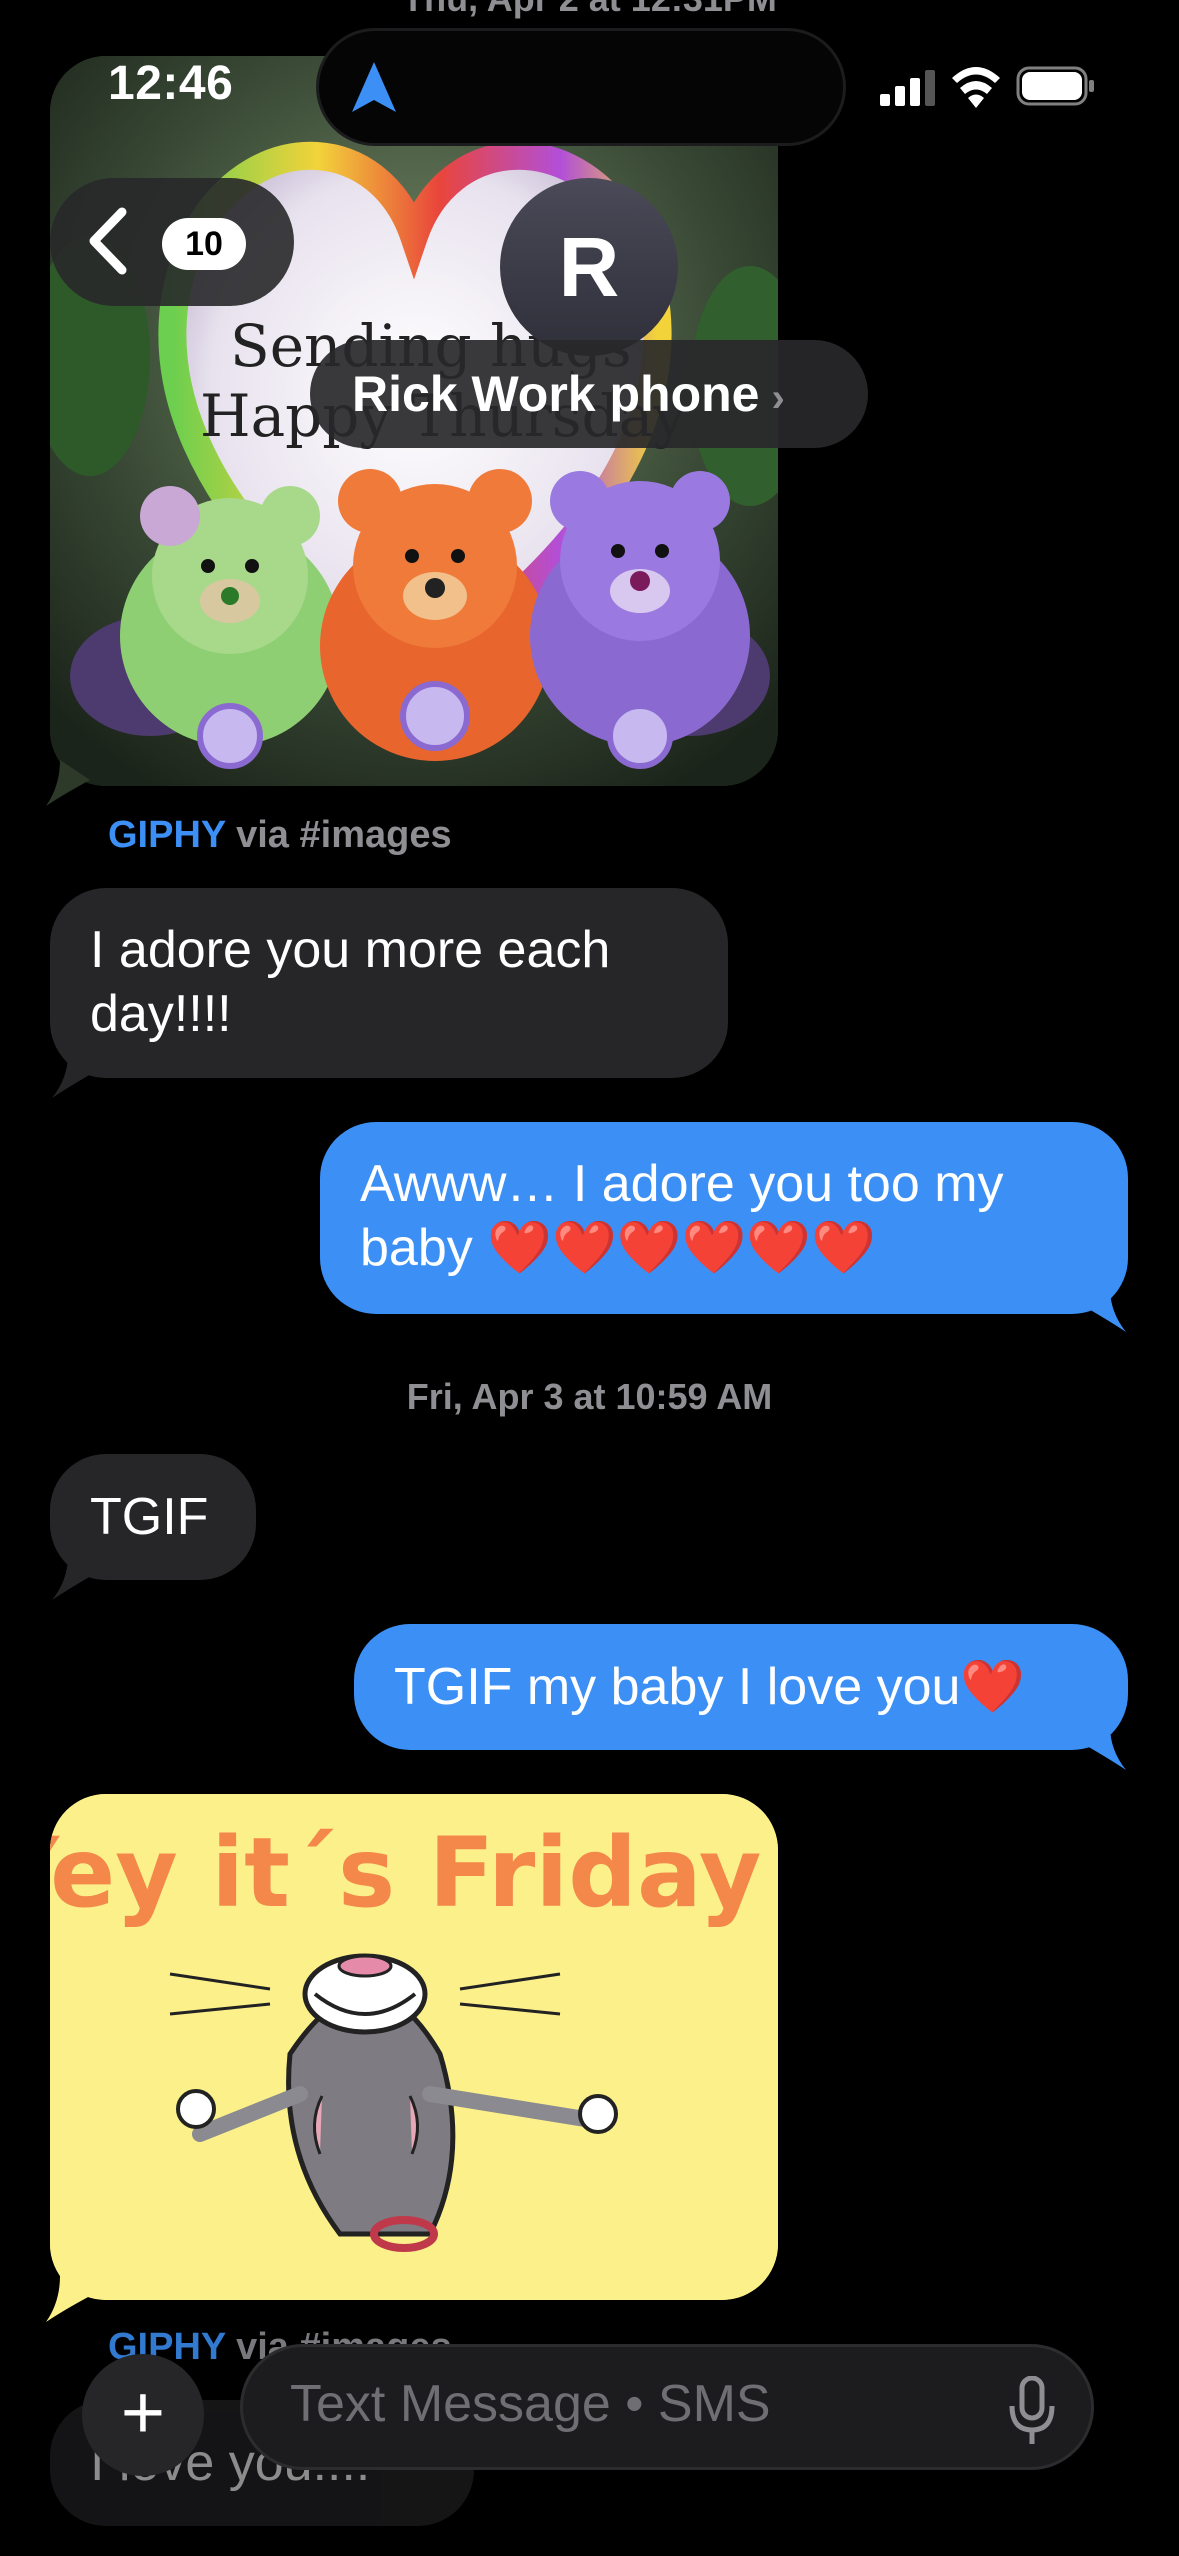  What do you see at coordinates (171, 83) in the screenshot?
I see `status-time: 12:46` at bounding box center [171, 83].